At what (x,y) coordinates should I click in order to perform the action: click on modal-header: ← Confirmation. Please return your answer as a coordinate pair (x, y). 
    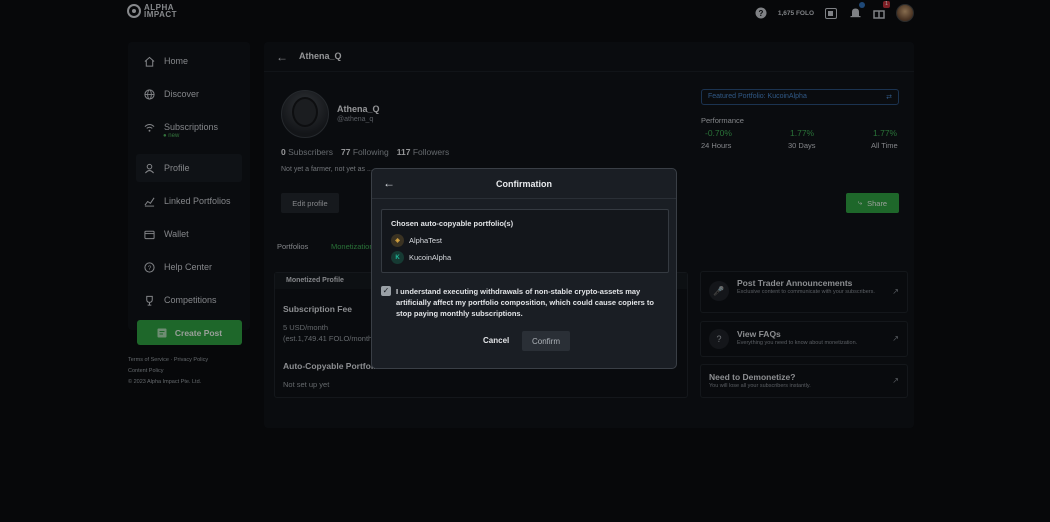
    Looking at the image, I should click on (524, 184).